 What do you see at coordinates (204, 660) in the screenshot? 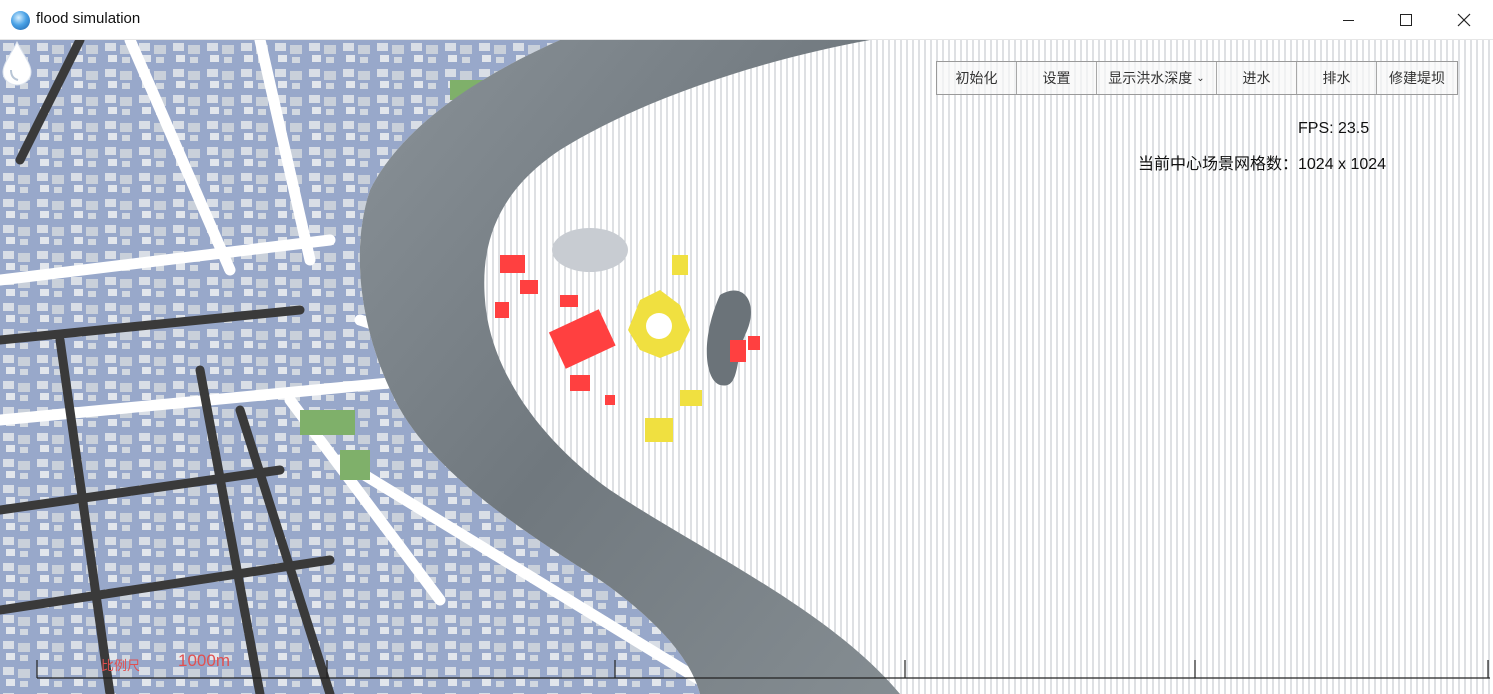
I see `scale-value: 1000m` at bounding box center [204, 660].